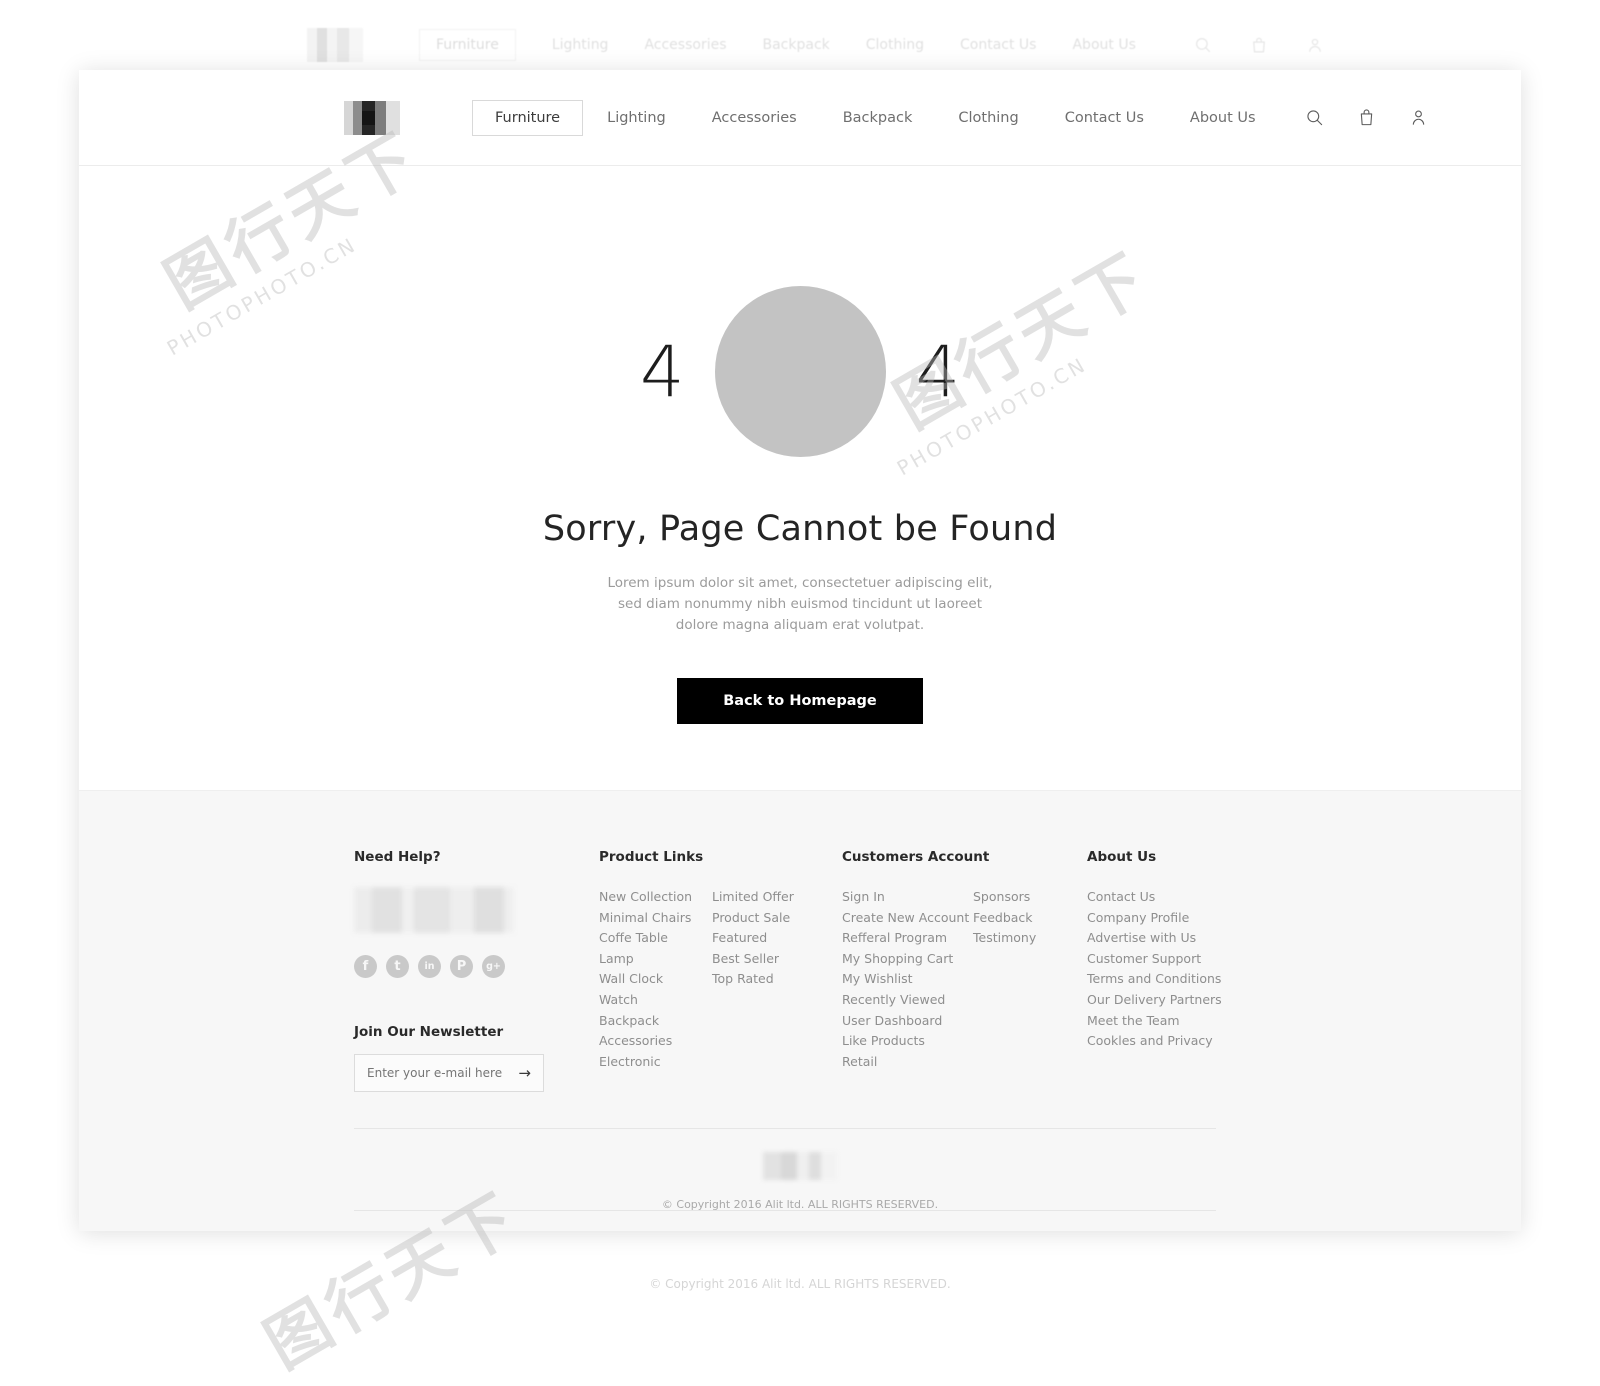 This screenshot has height=1386, width=1600. Describe the element at coordinates (753, 897) in the screenshot. I see `list-item: Limited Offer` at that location.